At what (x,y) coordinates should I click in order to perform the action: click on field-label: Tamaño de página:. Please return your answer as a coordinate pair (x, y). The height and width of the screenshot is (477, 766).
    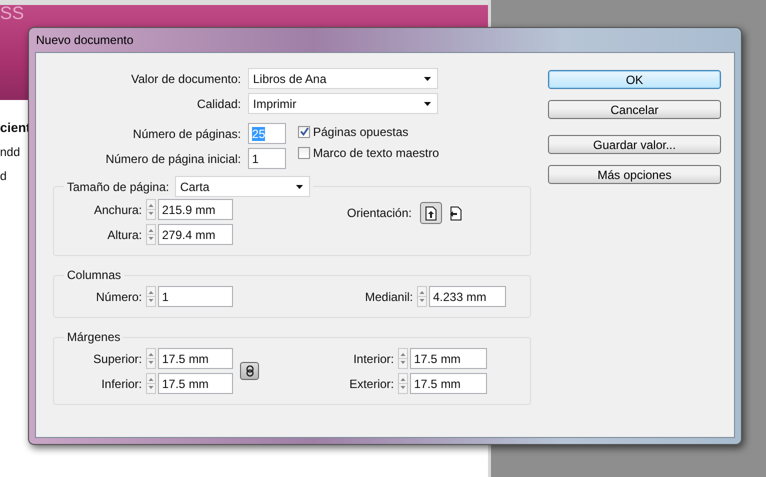
    Looking at the image, I should click on (118, 187).